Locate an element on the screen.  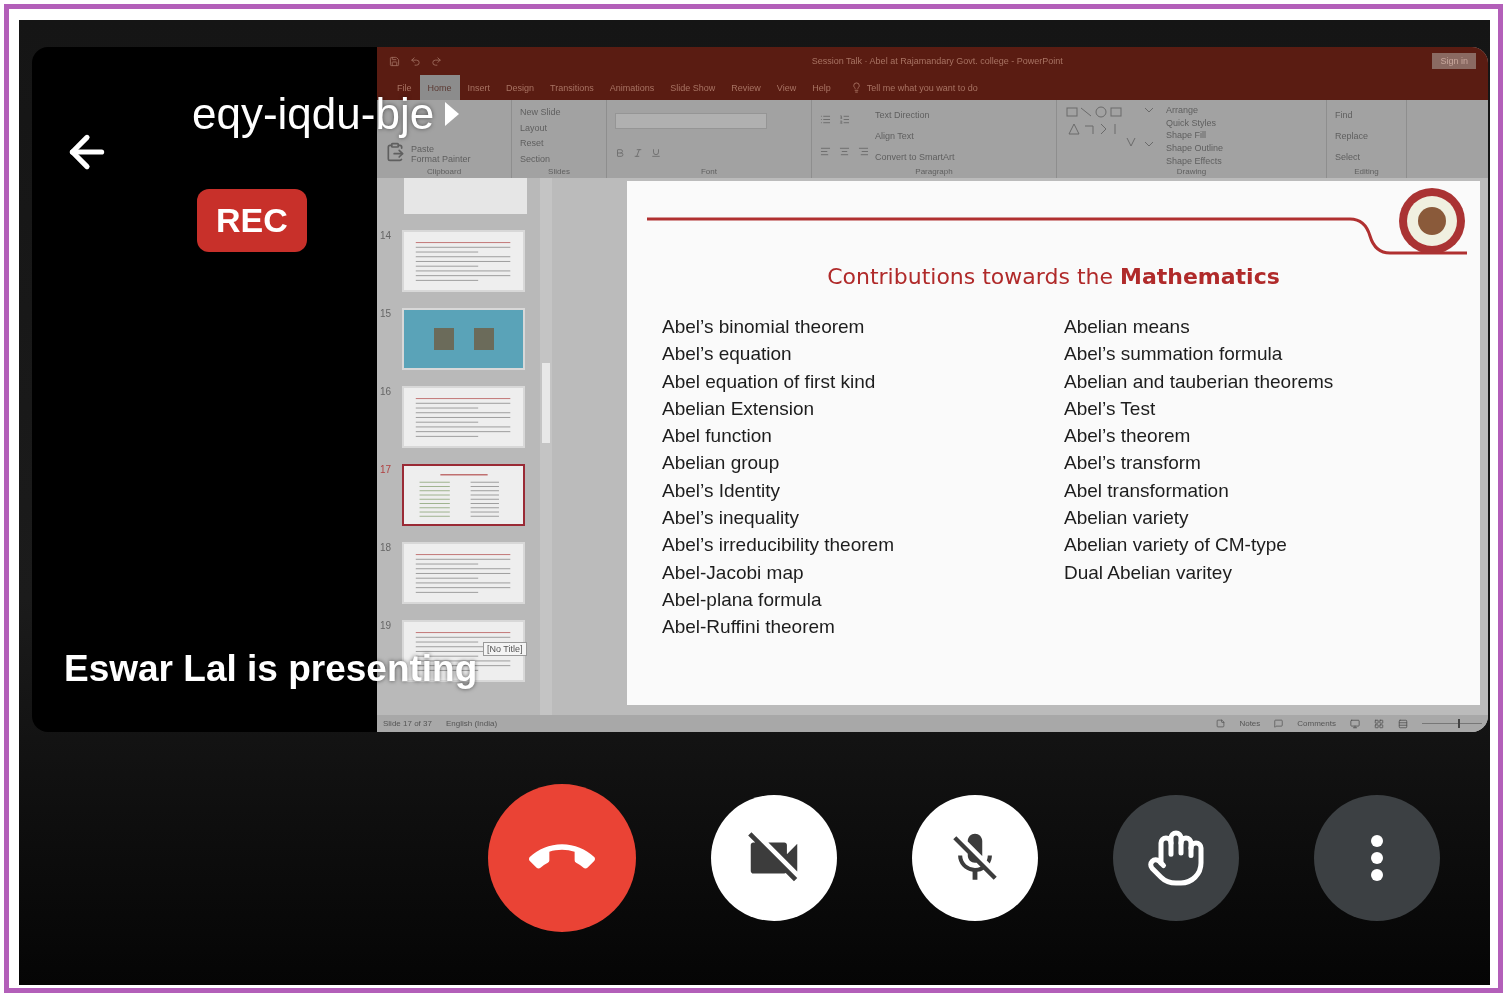
ribbon-tab: Help is located at coordinates (821, 87).